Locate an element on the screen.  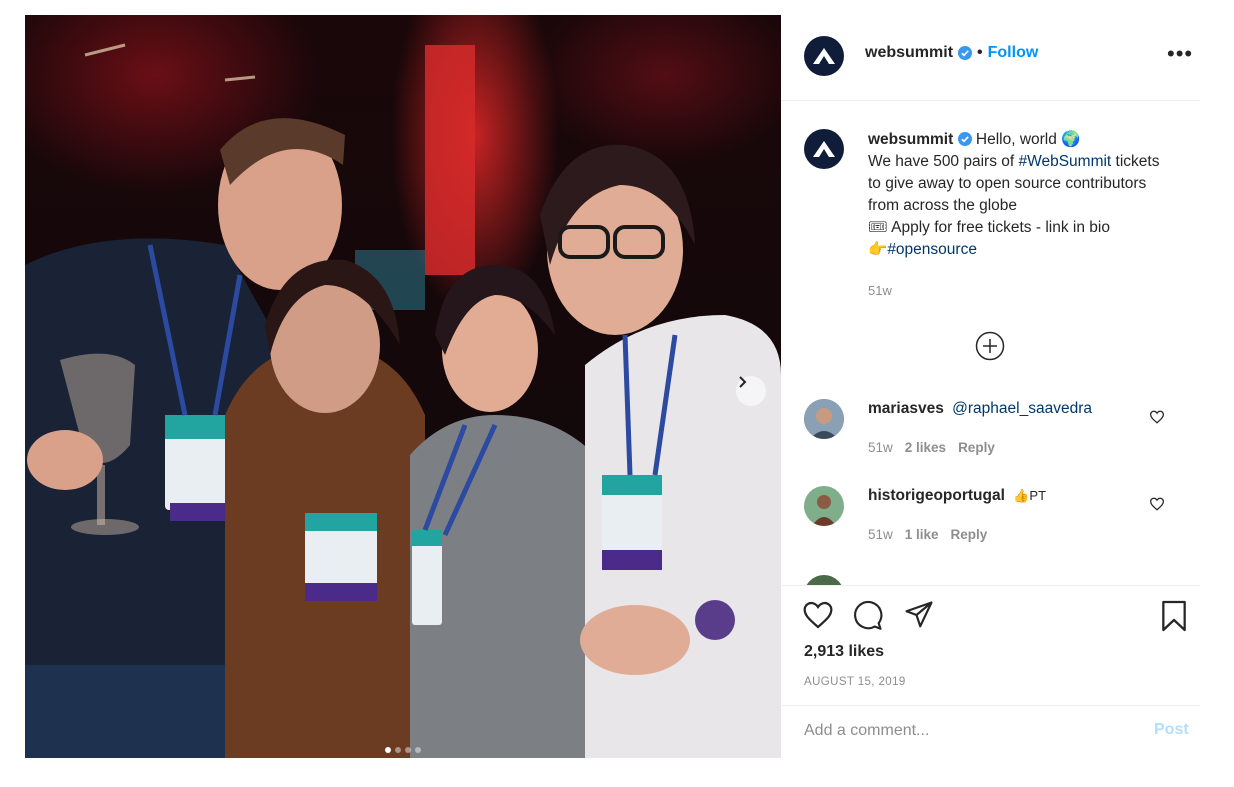
comment-body: 👍PT is located at coordinates (1030, 495).